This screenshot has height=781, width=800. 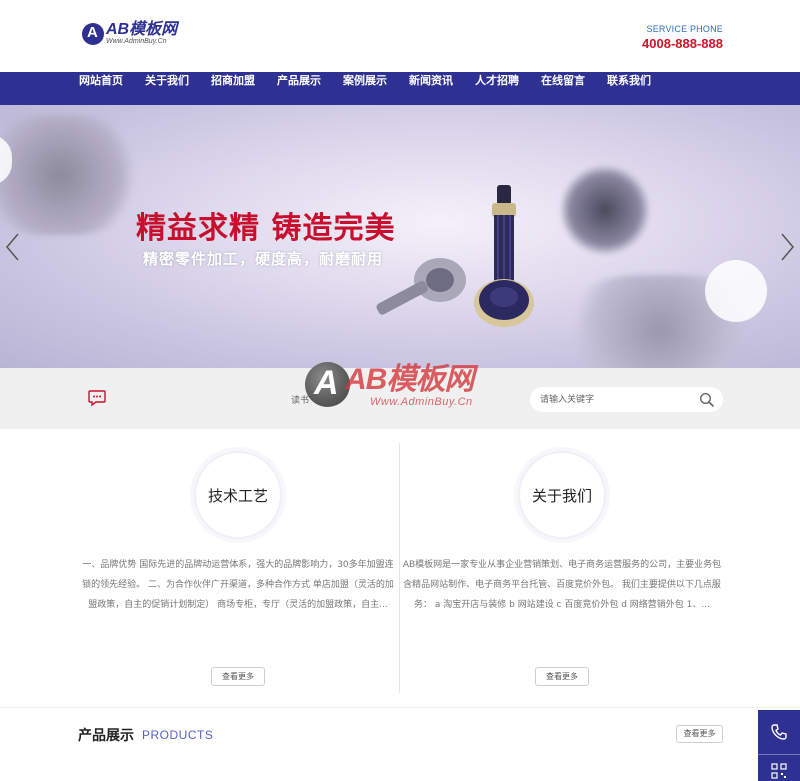 I want to click on watermark: AB模板网 Www.AdminBuy.Cn, so click(x=405, y=389).